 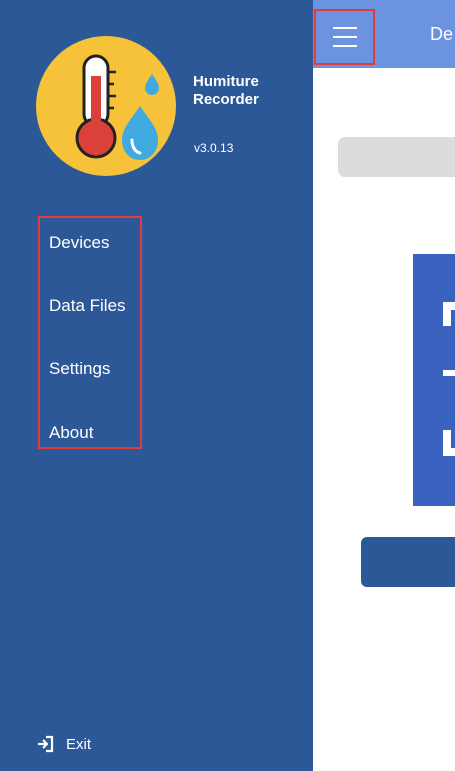 What do you see at coordinates (226, 90) in the screenshot?
I see `app-name: Humiture Recorder` at bounding box center [226, 90].